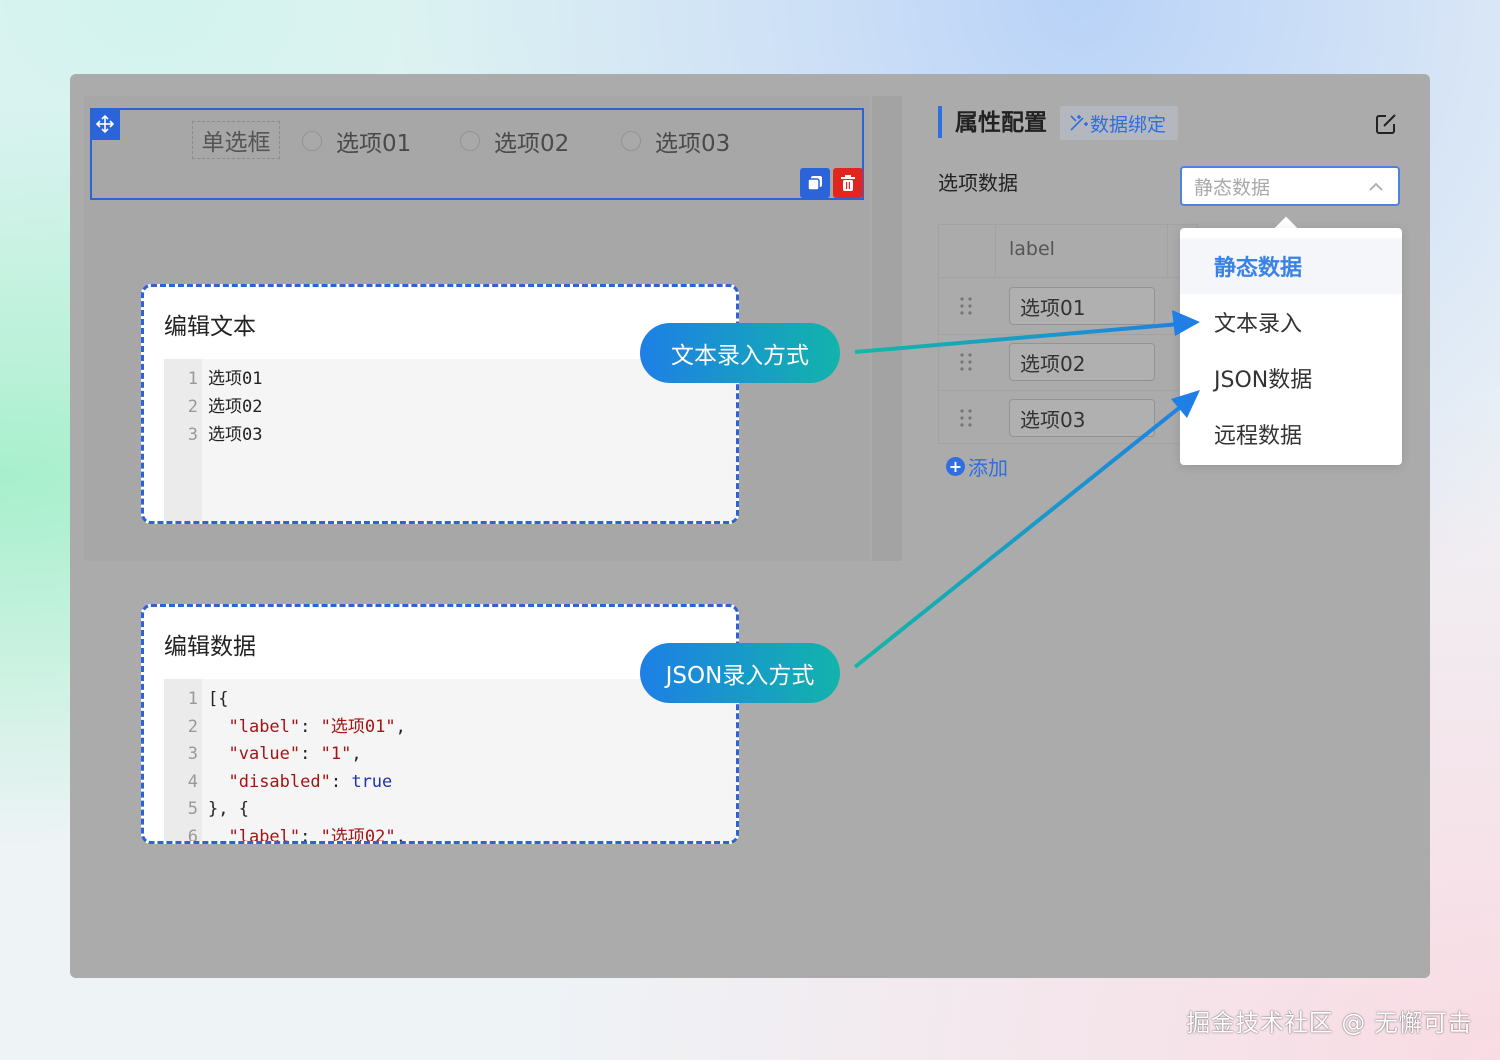 The image size is (1500, 1060). What do you see at coordinates (1167, 251) in the screenshot?
I see `table-header-separator` at bounding box center [1167, 251].